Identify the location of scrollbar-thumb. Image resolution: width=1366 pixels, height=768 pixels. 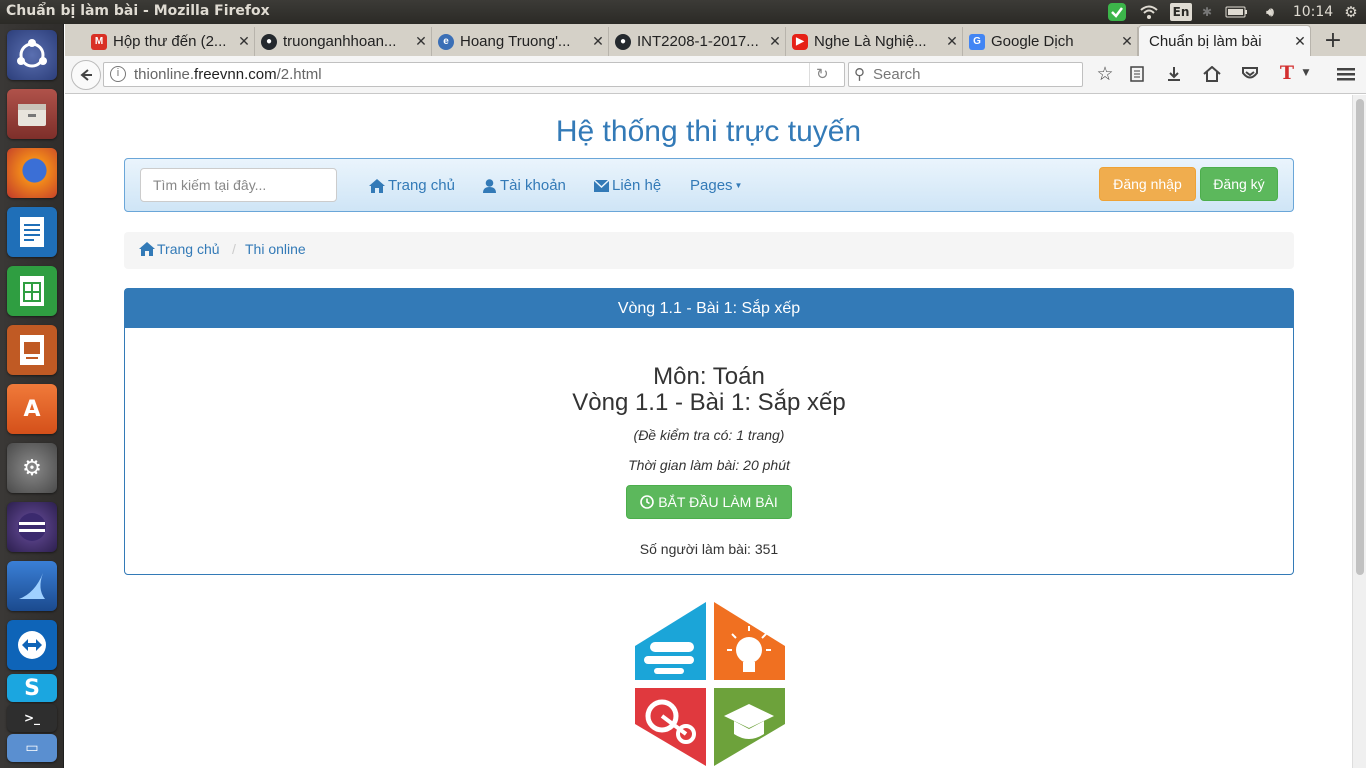
(1360, 337).